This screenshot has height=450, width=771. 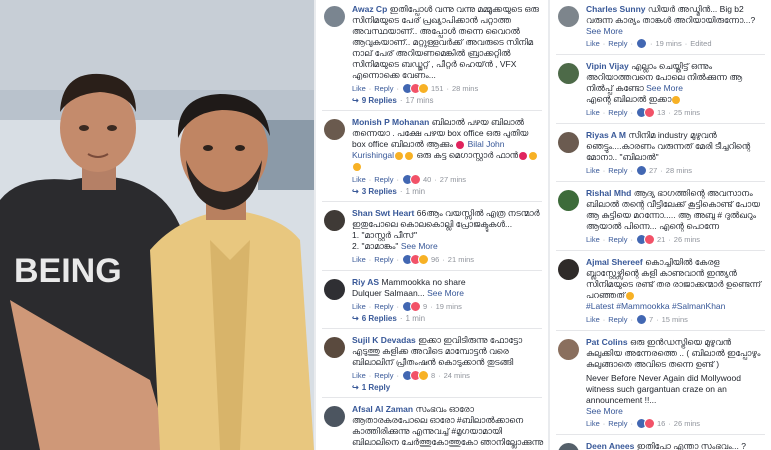 I want to click on view-replies-link: ↪ 3 Replies · 1 min, so click(x=432, y=191).